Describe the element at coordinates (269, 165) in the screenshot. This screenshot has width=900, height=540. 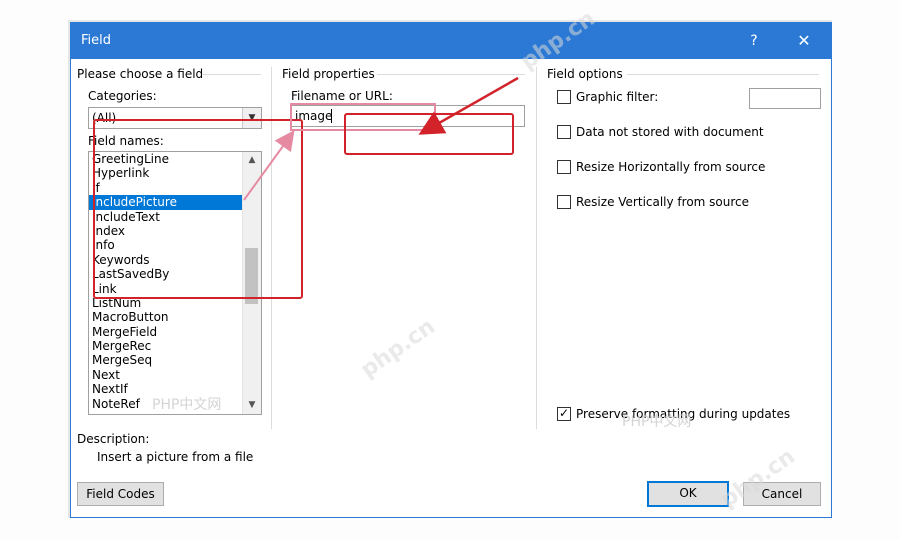
I see `pink-arrow` at that location.